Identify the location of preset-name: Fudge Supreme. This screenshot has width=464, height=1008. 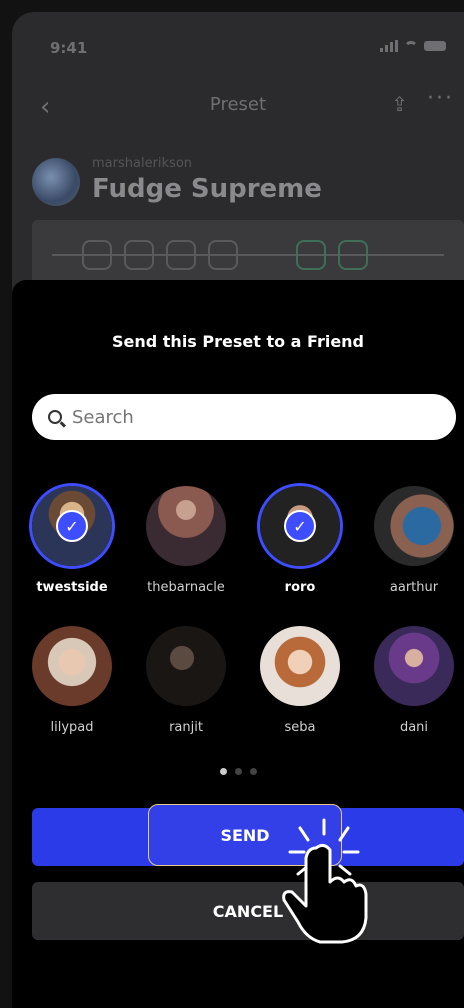
(207, 189).